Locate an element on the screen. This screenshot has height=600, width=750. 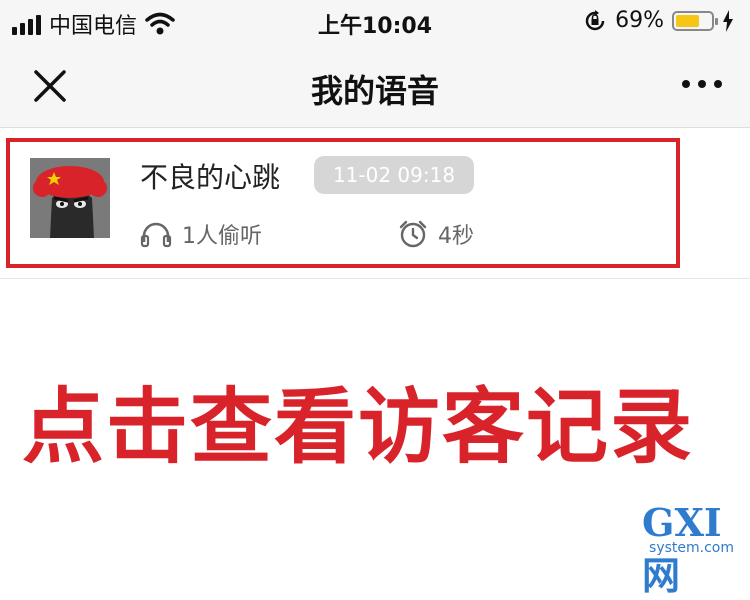
nav-bar: 我的语音 is located at coordinates (375, 86).